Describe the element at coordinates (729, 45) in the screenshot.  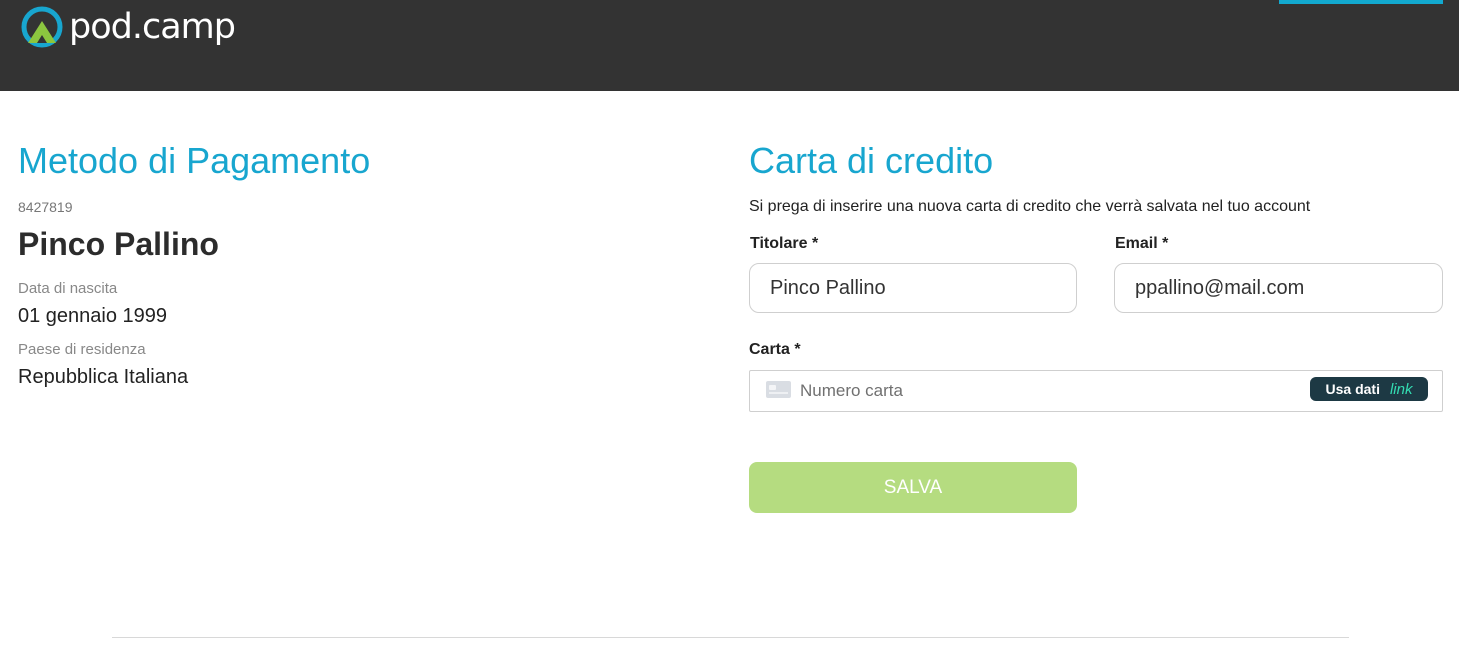
I see `top-header: pod.camp` at that location.